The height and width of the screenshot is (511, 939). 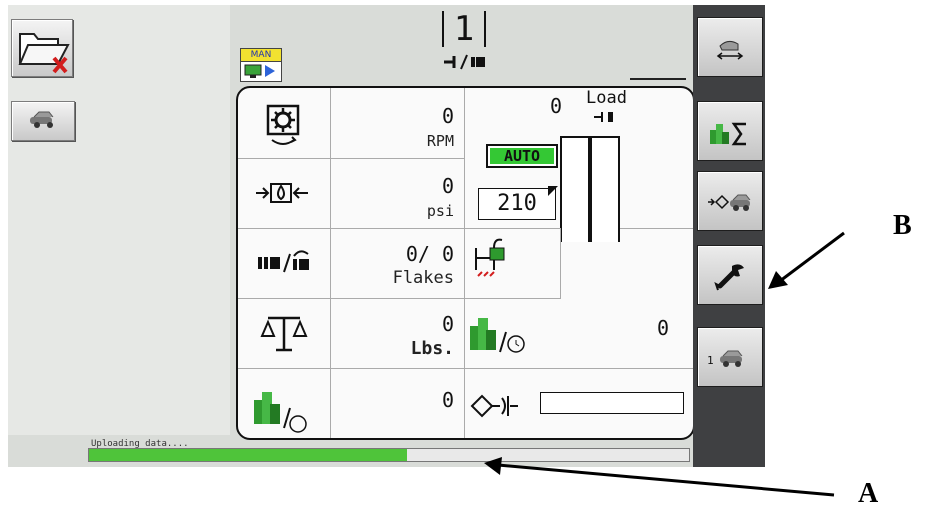 I want to click on load-section: 0 Load AUTO 210, so click(x=578, y=165).